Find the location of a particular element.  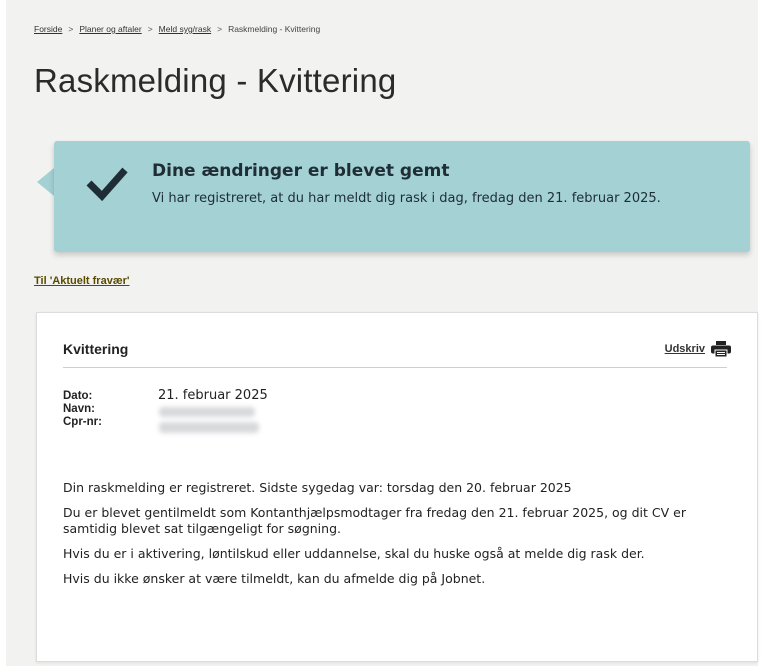

cpr-label: Cpr-nr: is located at coordinates (82, 422).